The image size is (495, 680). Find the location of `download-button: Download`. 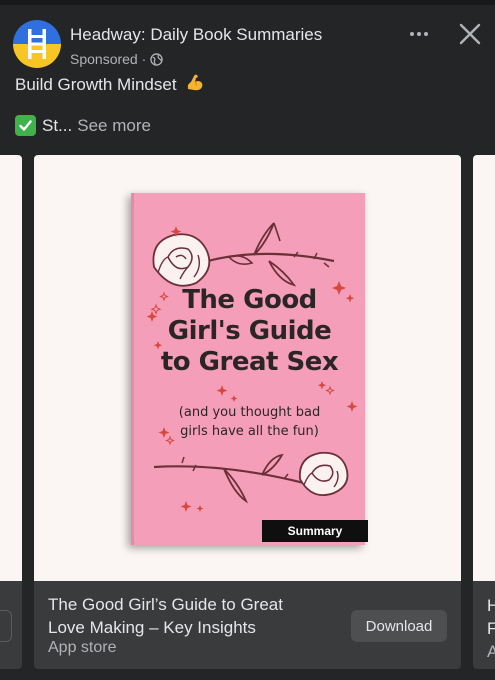

download-button: Download is located at coordinates (399, 626).